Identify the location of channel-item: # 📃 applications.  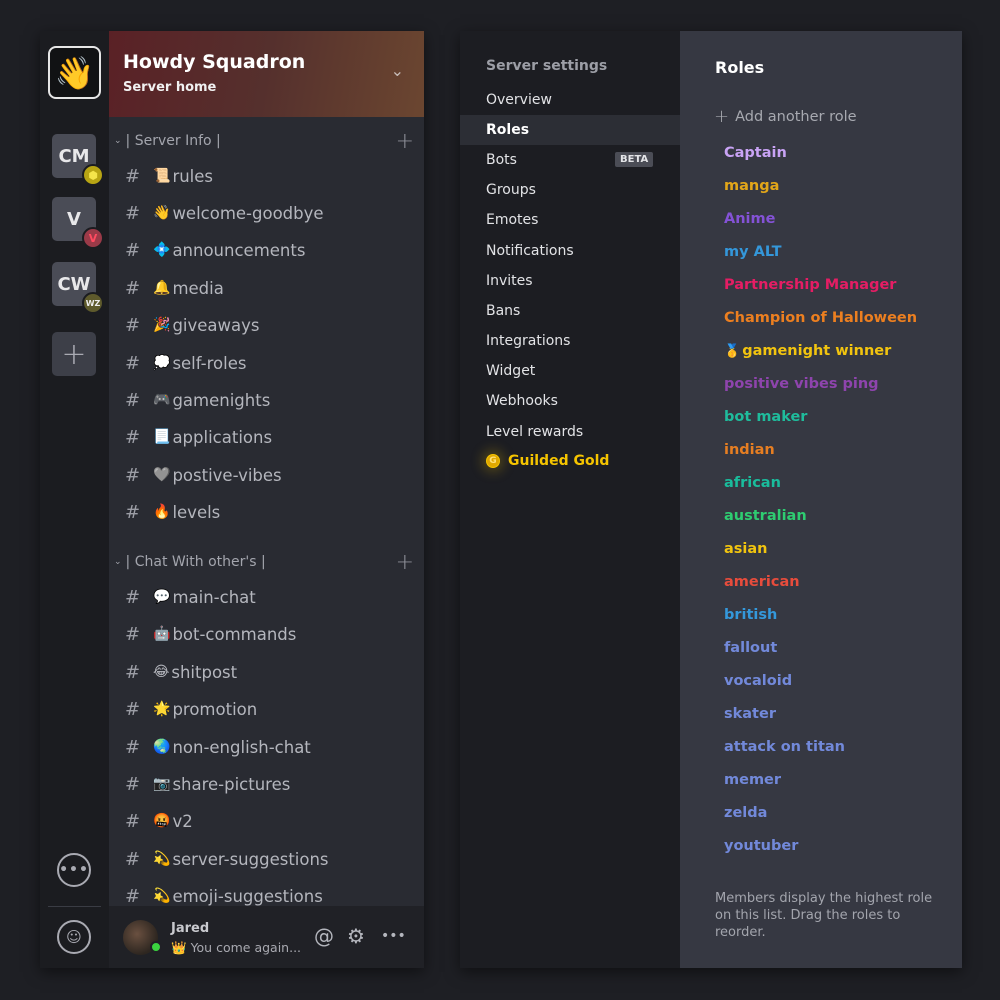
(270, 437).